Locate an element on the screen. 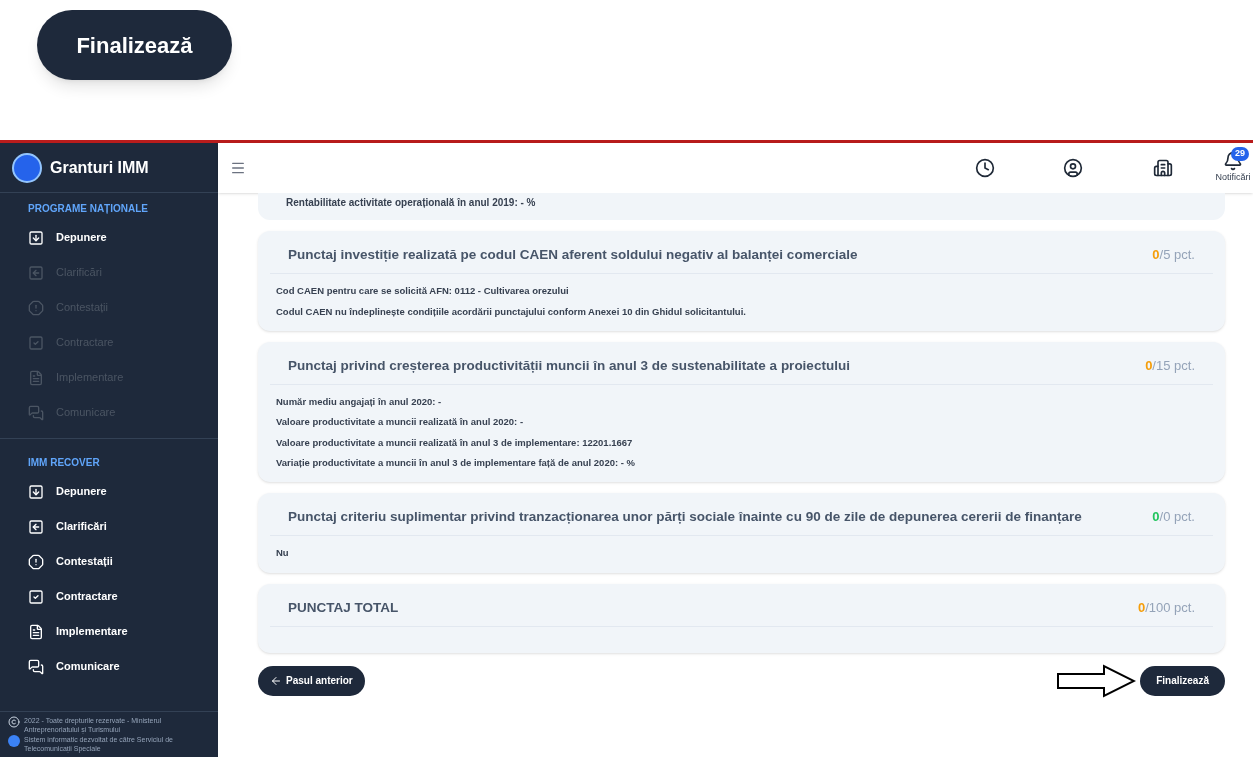 This screenshot has height=757, width=1253. sidebar-item: Clarificări is located at coordinates (109, 526).